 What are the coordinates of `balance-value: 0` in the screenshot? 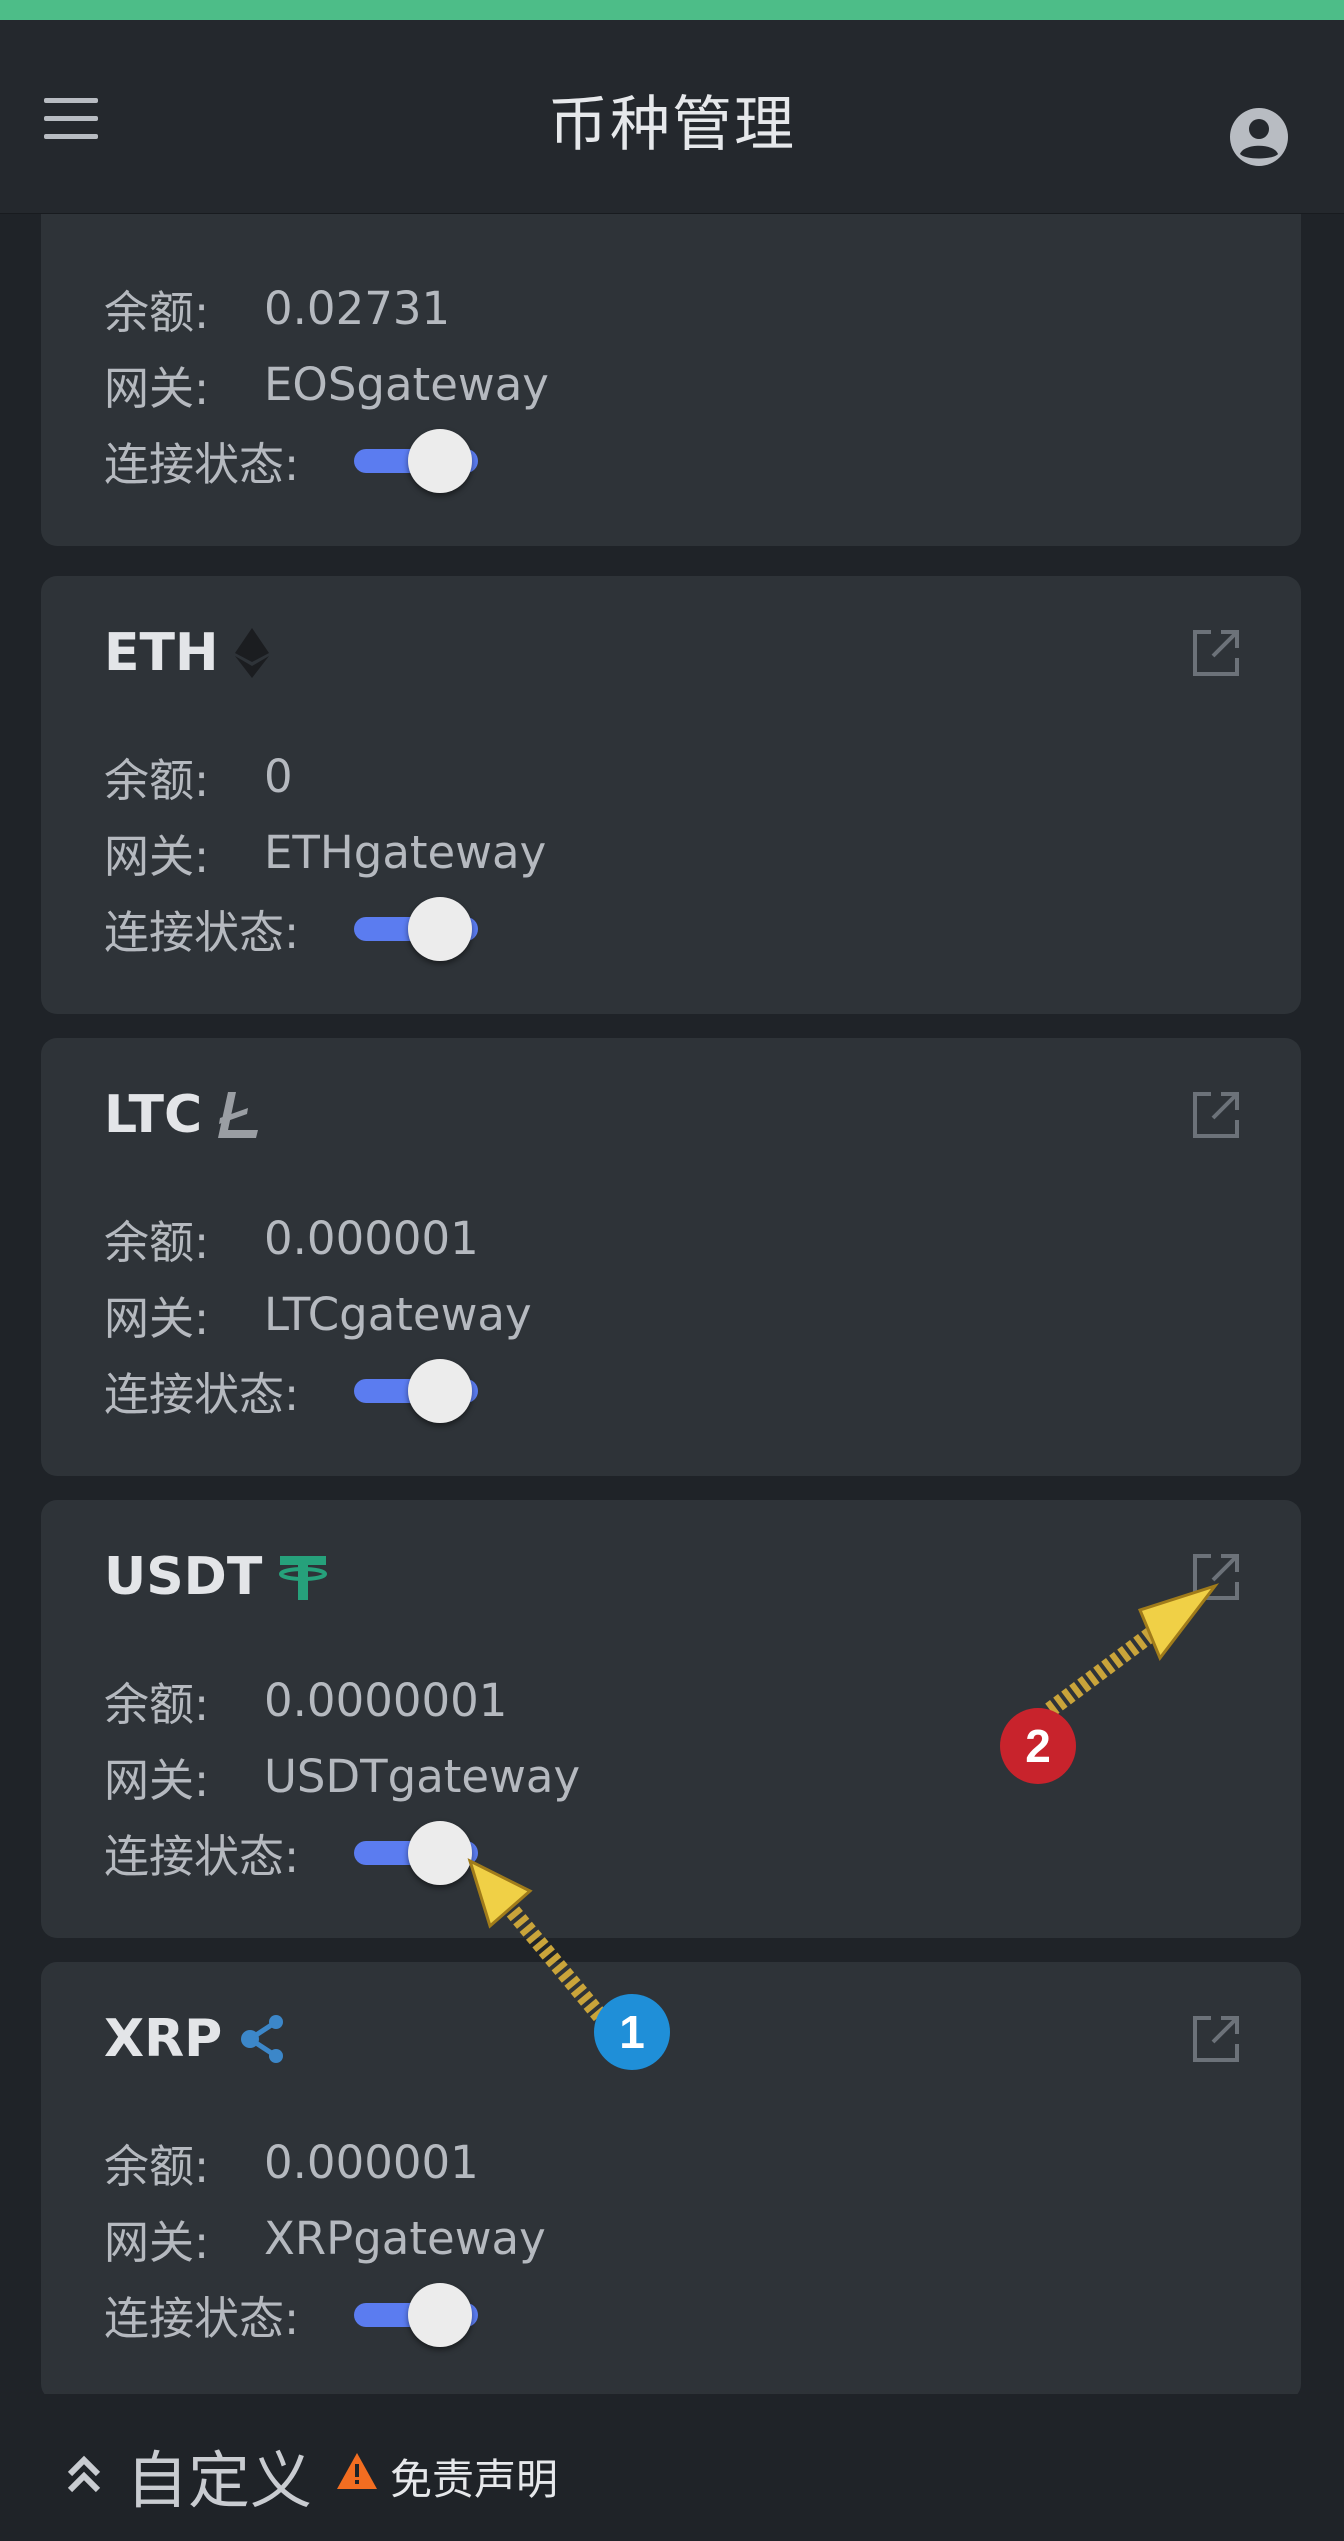 It's located at (278, 776).